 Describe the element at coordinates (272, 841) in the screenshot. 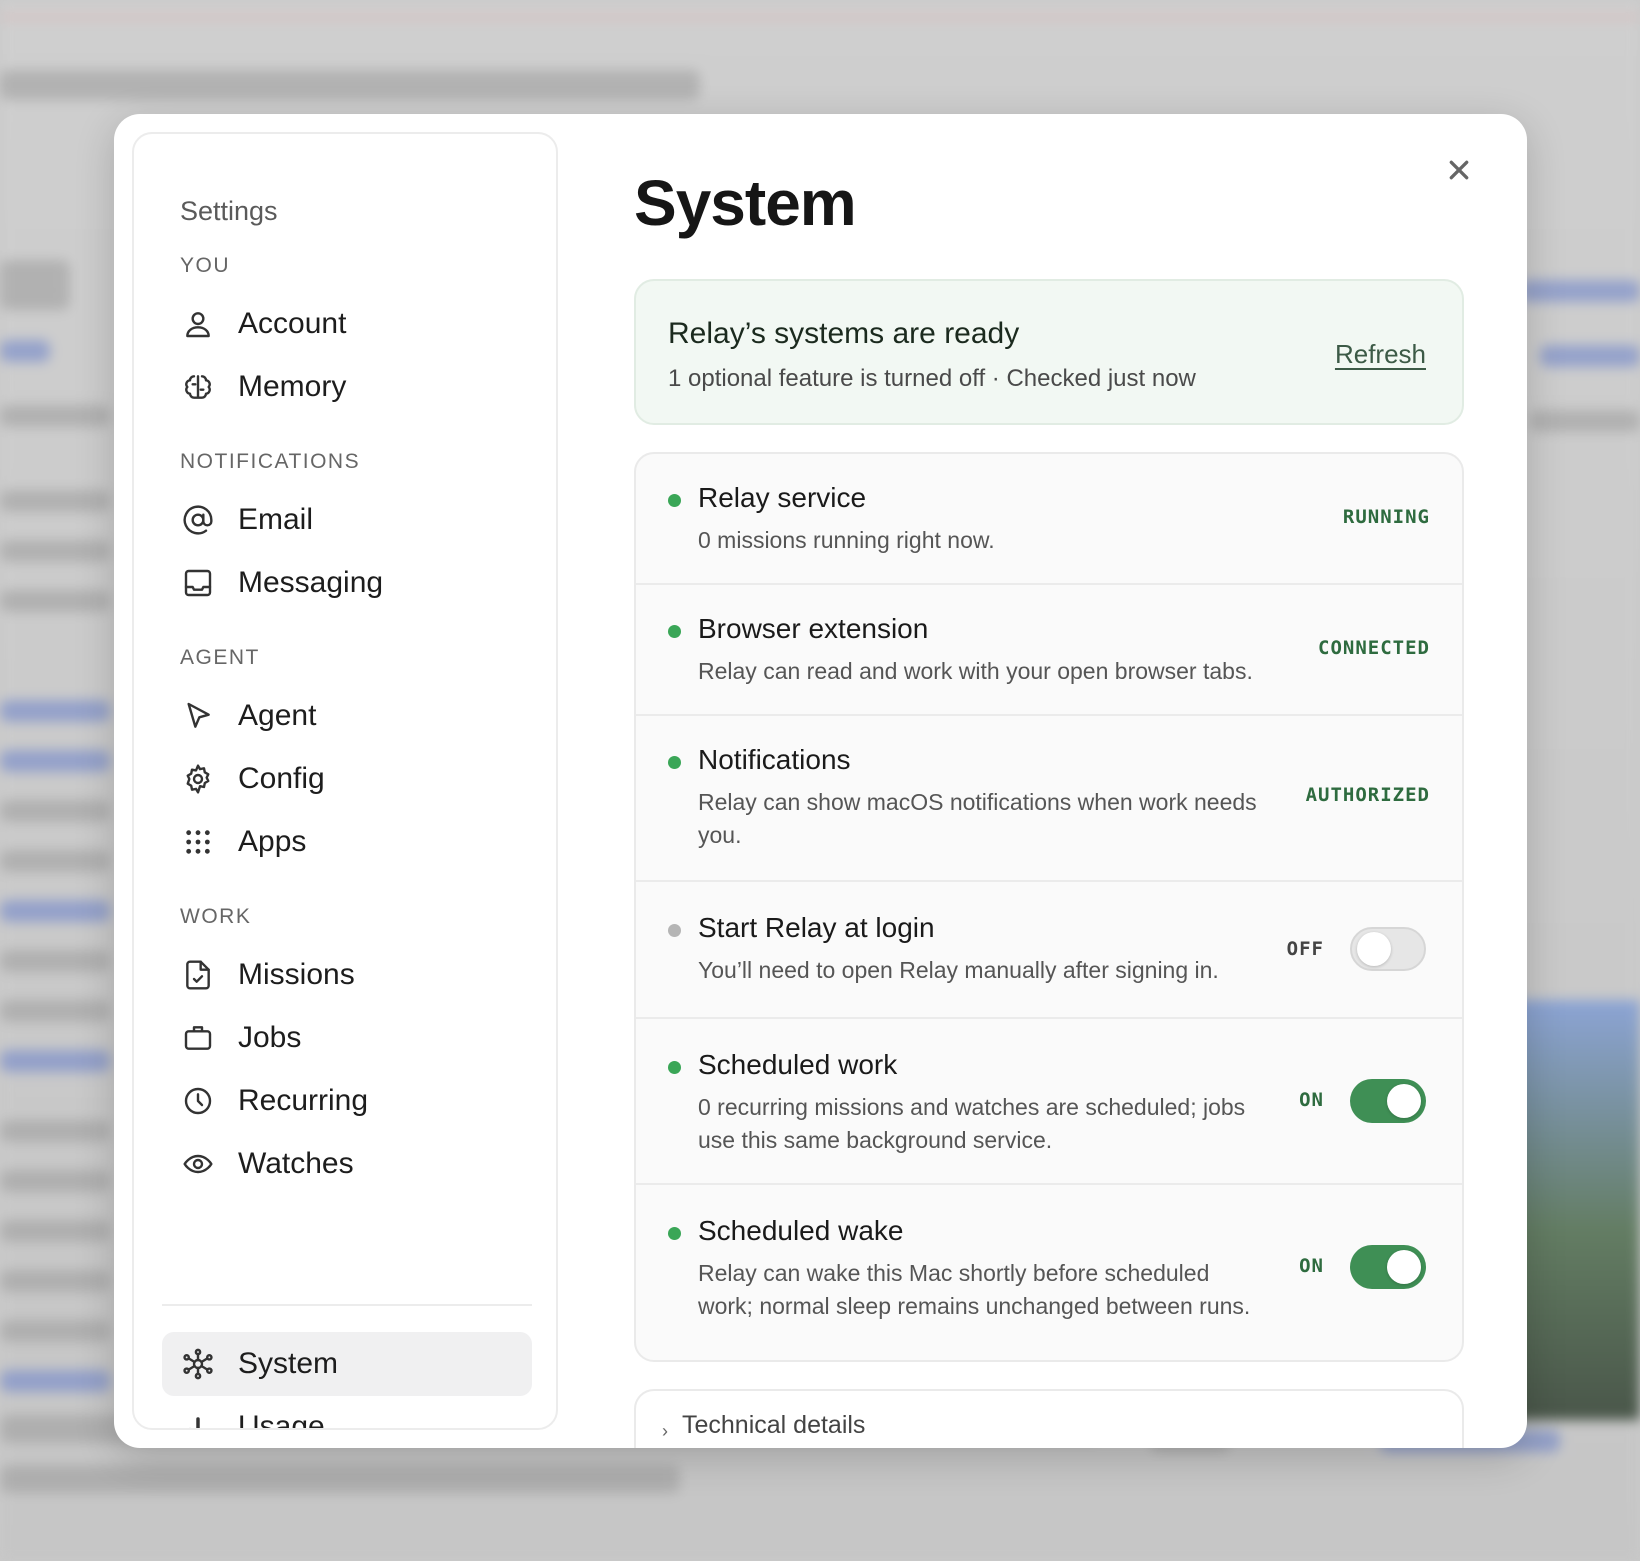

I see `sidebar-item-label: Apps` at that location.